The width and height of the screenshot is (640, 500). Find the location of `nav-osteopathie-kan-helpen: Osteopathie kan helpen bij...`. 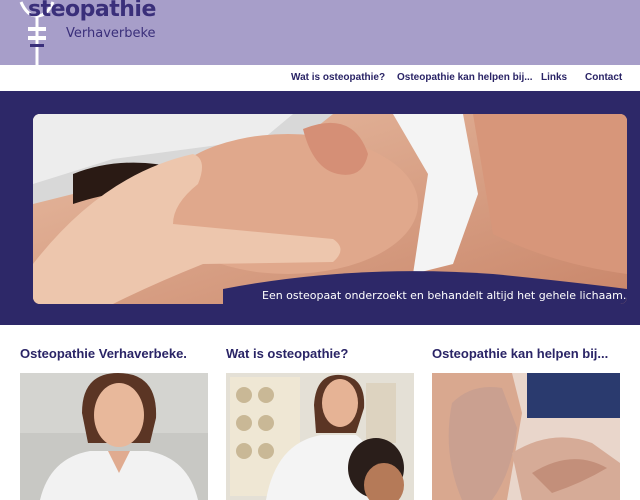

nav-osteopathie-kan-helpen: Osteopathie kan helpen bij... is located at coordinates (465, 77).